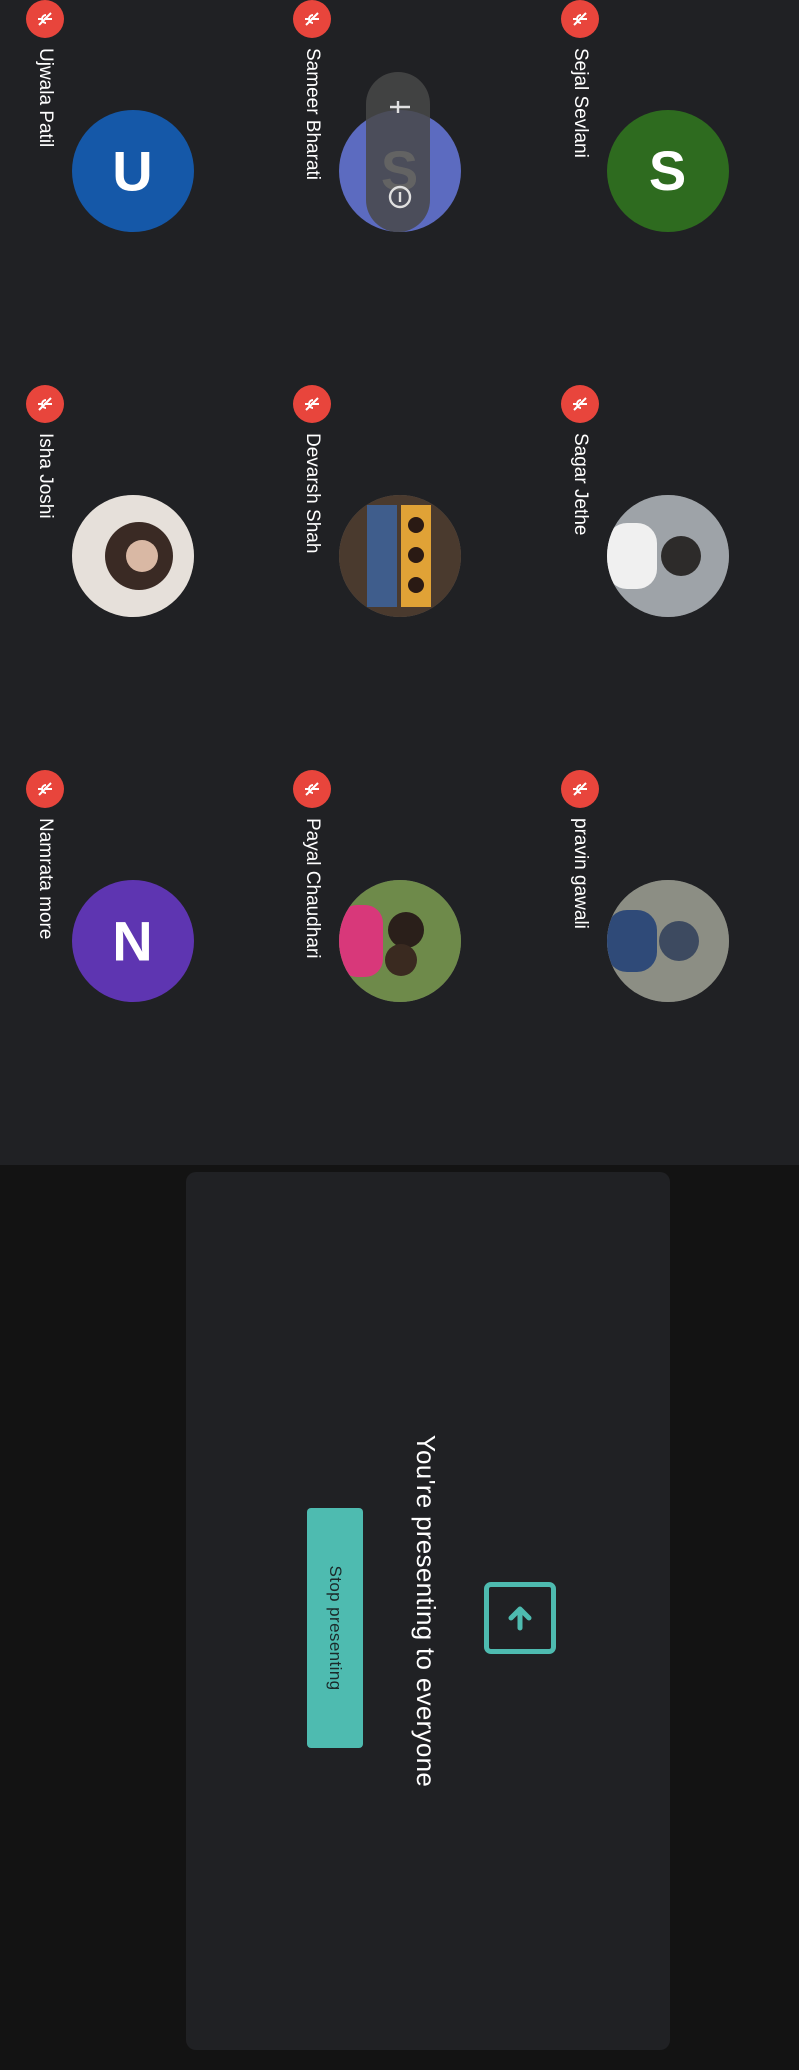 This screenshot has height=2070, width=799. Describe the element at coordinates (580, 103) in the screenshot. I see `participant-name: Sejal Sevlani` at that location.